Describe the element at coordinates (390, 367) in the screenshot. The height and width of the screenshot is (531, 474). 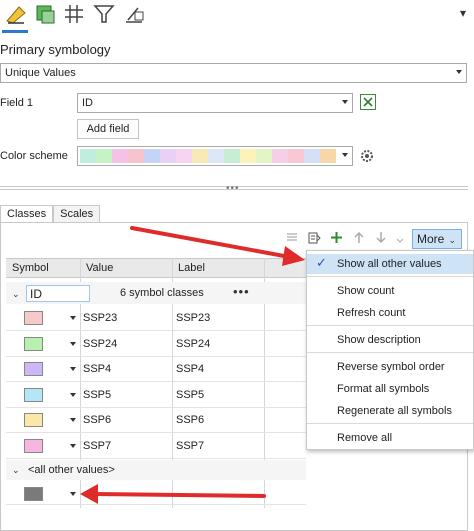
I see `menu-item-reverse-symbol-order: Reverse symbol order` at that location.